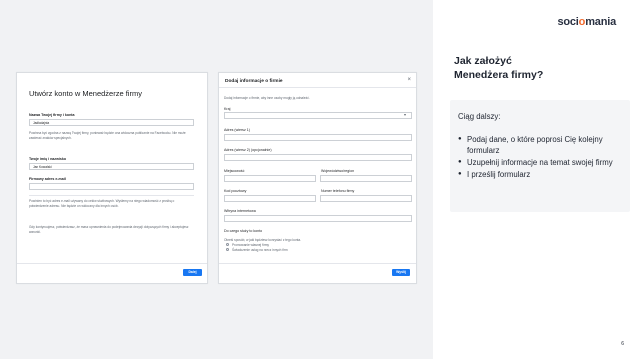 This screenshot has height=359, width=638. What do you see at coordinates (227, 249) in the screenshot?
I see `radio-services-others` at bounding box center [227, 249].